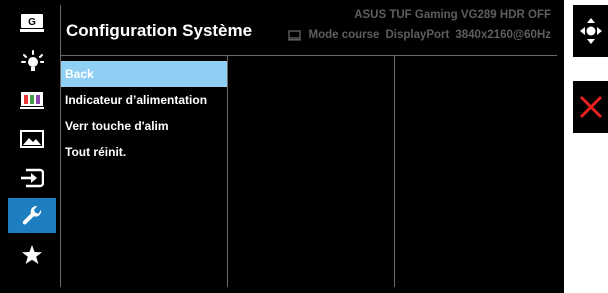  Describe the element at coordinates (344, 35) in the screenshot. I see `game-mode-status: Mode course` at that location.